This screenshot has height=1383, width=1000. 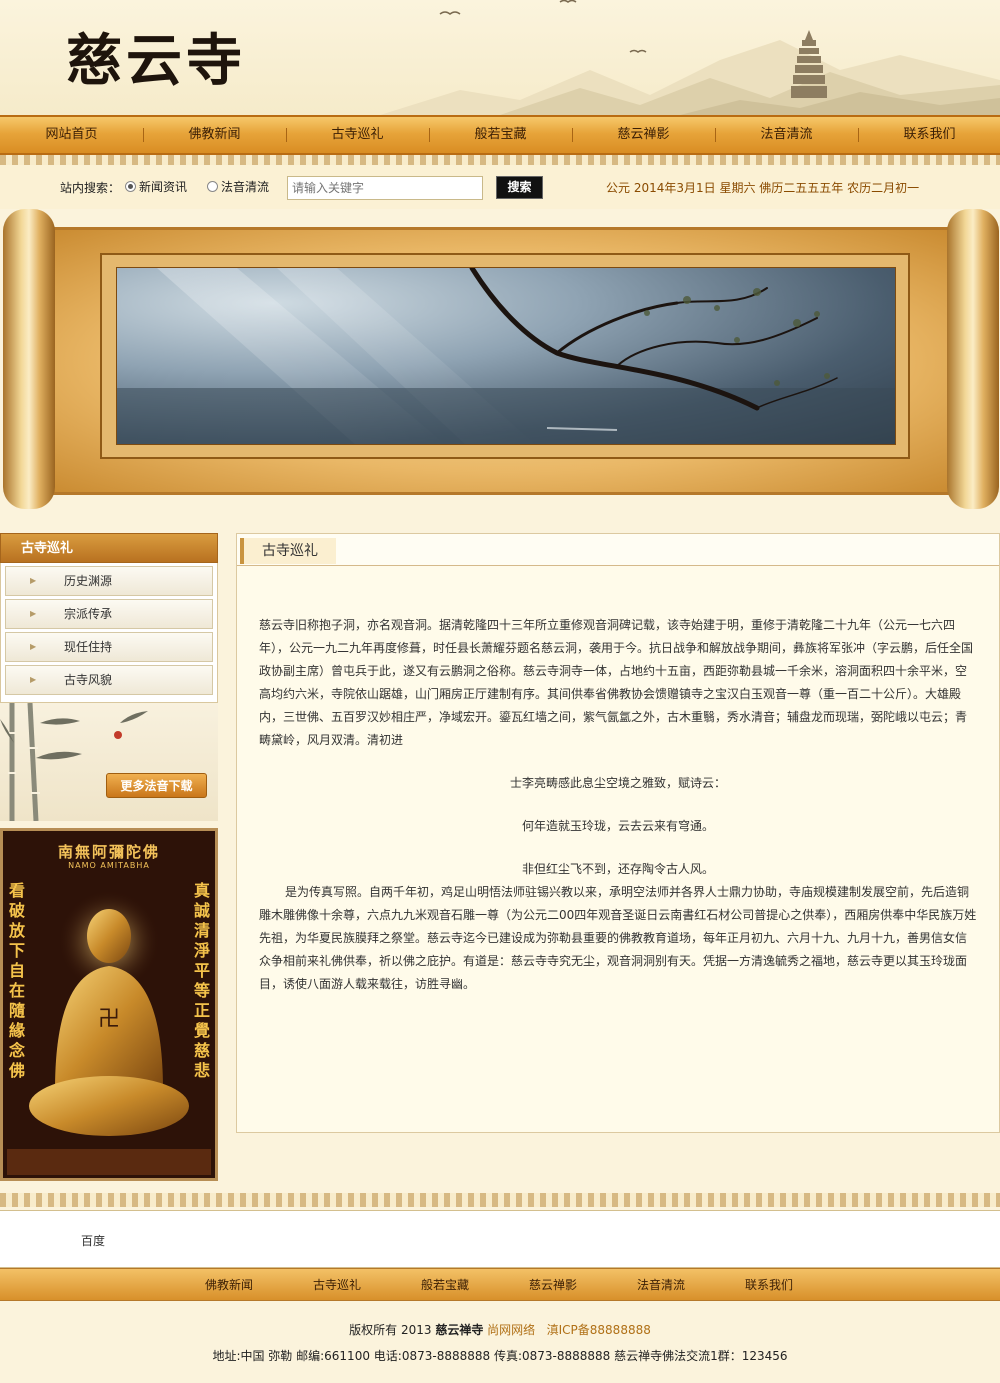 I want to click on copyright-prefix: 版权所有 2013, so click(x=390, y=1330).